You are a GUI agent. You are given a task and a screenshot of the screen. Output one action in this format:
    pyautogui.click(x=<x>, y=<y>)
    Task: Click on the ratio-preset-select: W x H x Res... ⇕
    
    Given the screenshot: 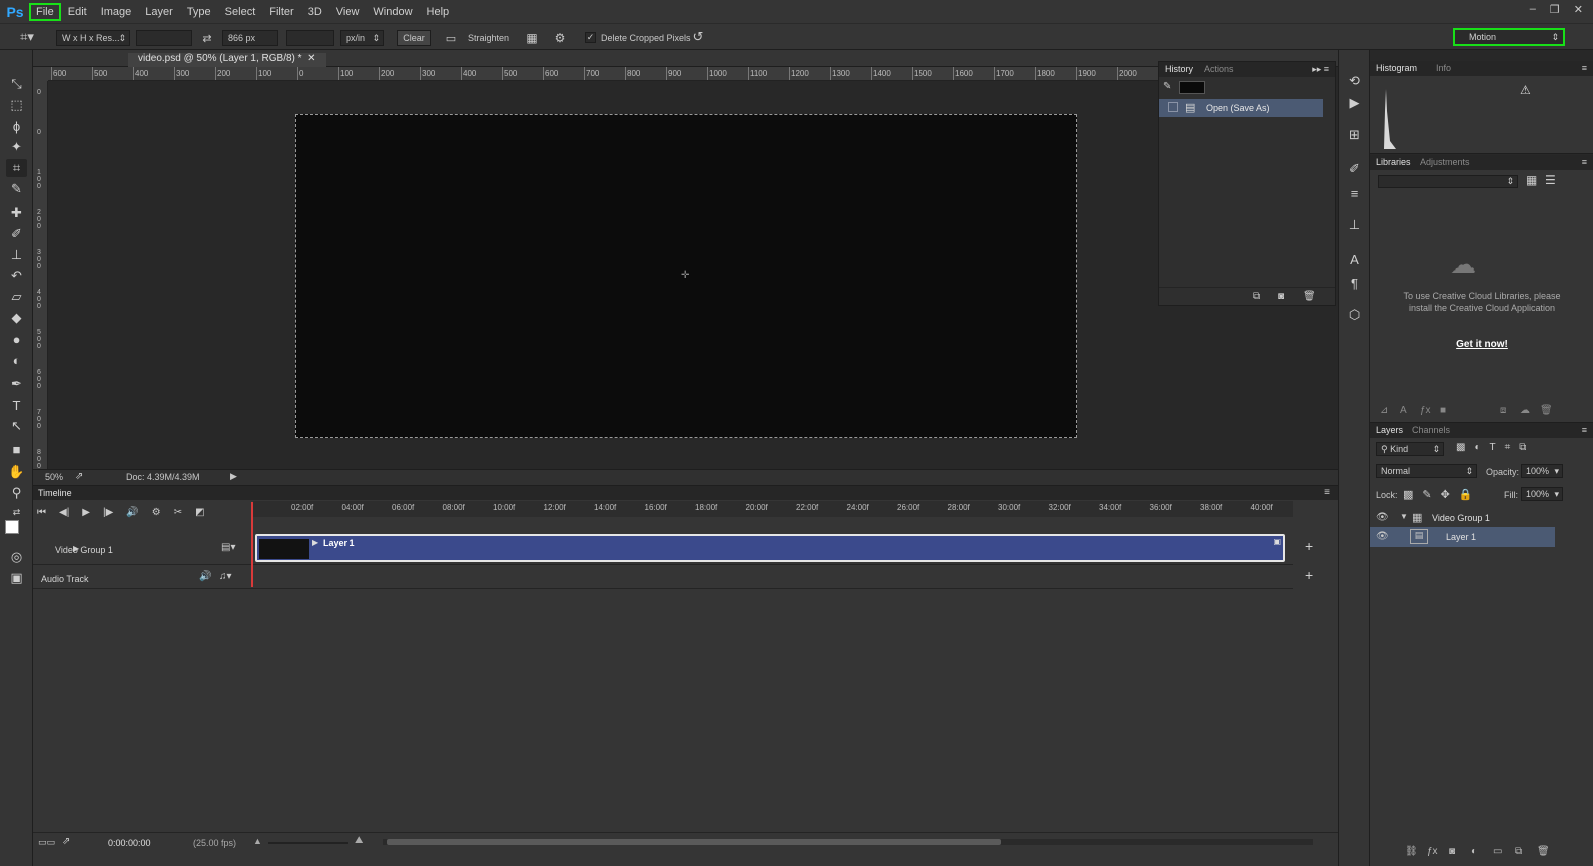 What is the action you would take?
    pyautogui.click(x=93, y=38)
    